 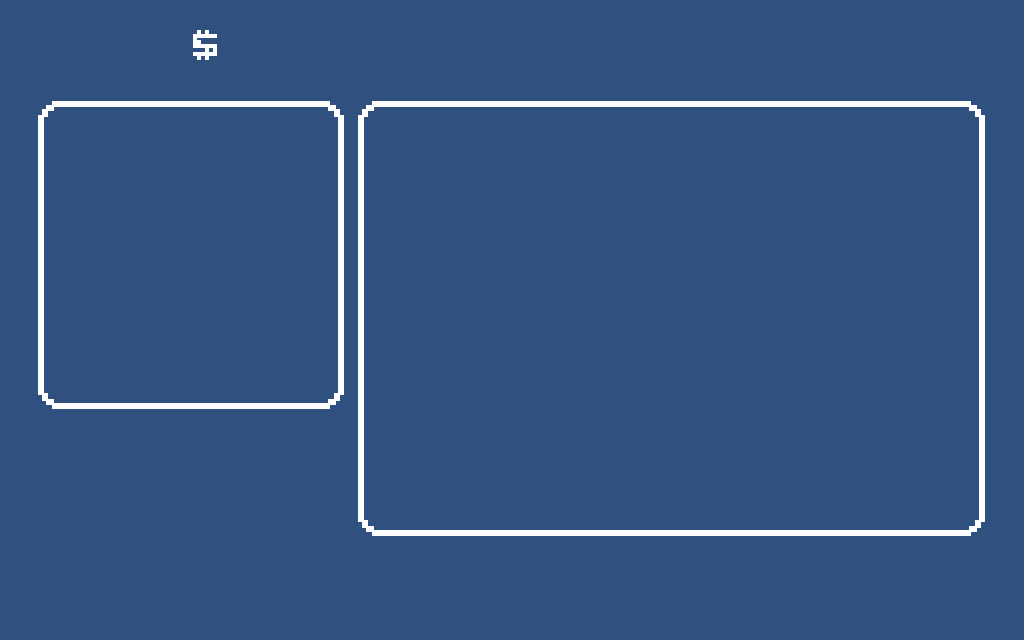 I want to click on dollar-sign-icon: $, so click(x=205, y=45).